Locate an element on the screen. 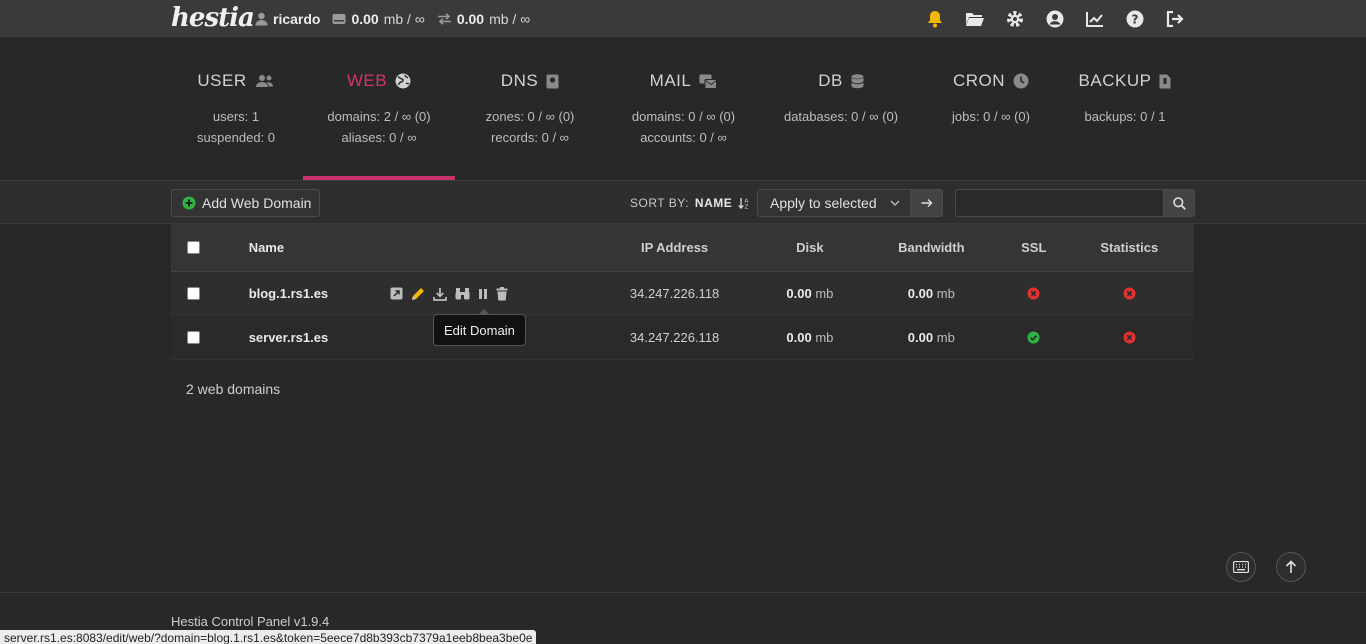  gear-icon is located at coordinates (1015, 19).